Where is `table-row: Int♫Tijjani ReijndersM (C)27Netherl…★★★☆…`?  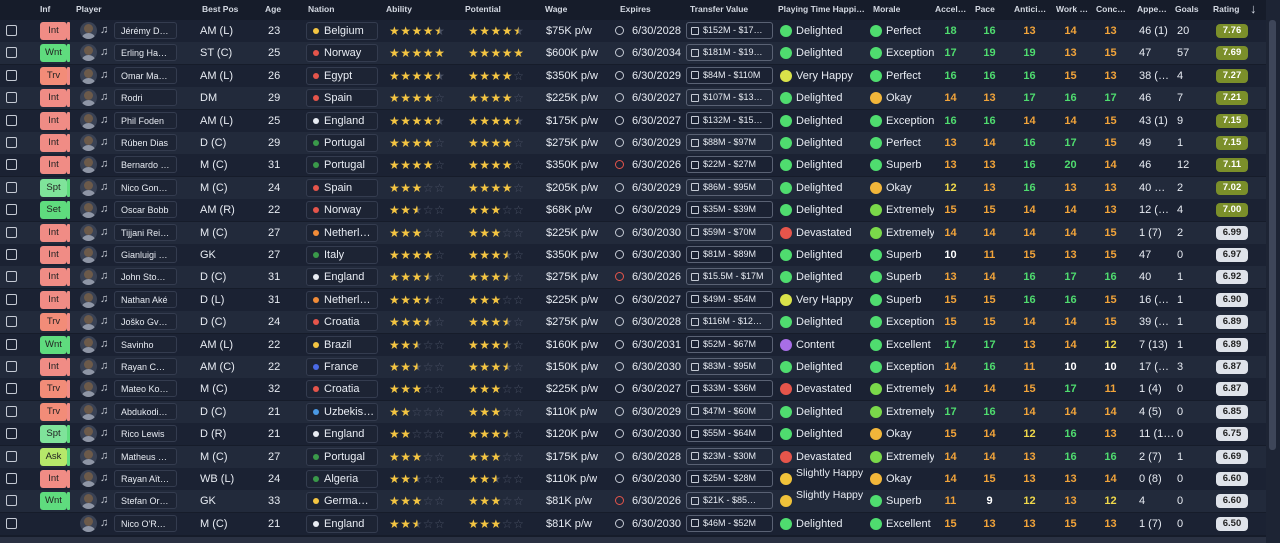 table-row: Int♫Tijjani ReijndersM (C)27Netherl…★★★☆… is located at coordinates (633, 232).